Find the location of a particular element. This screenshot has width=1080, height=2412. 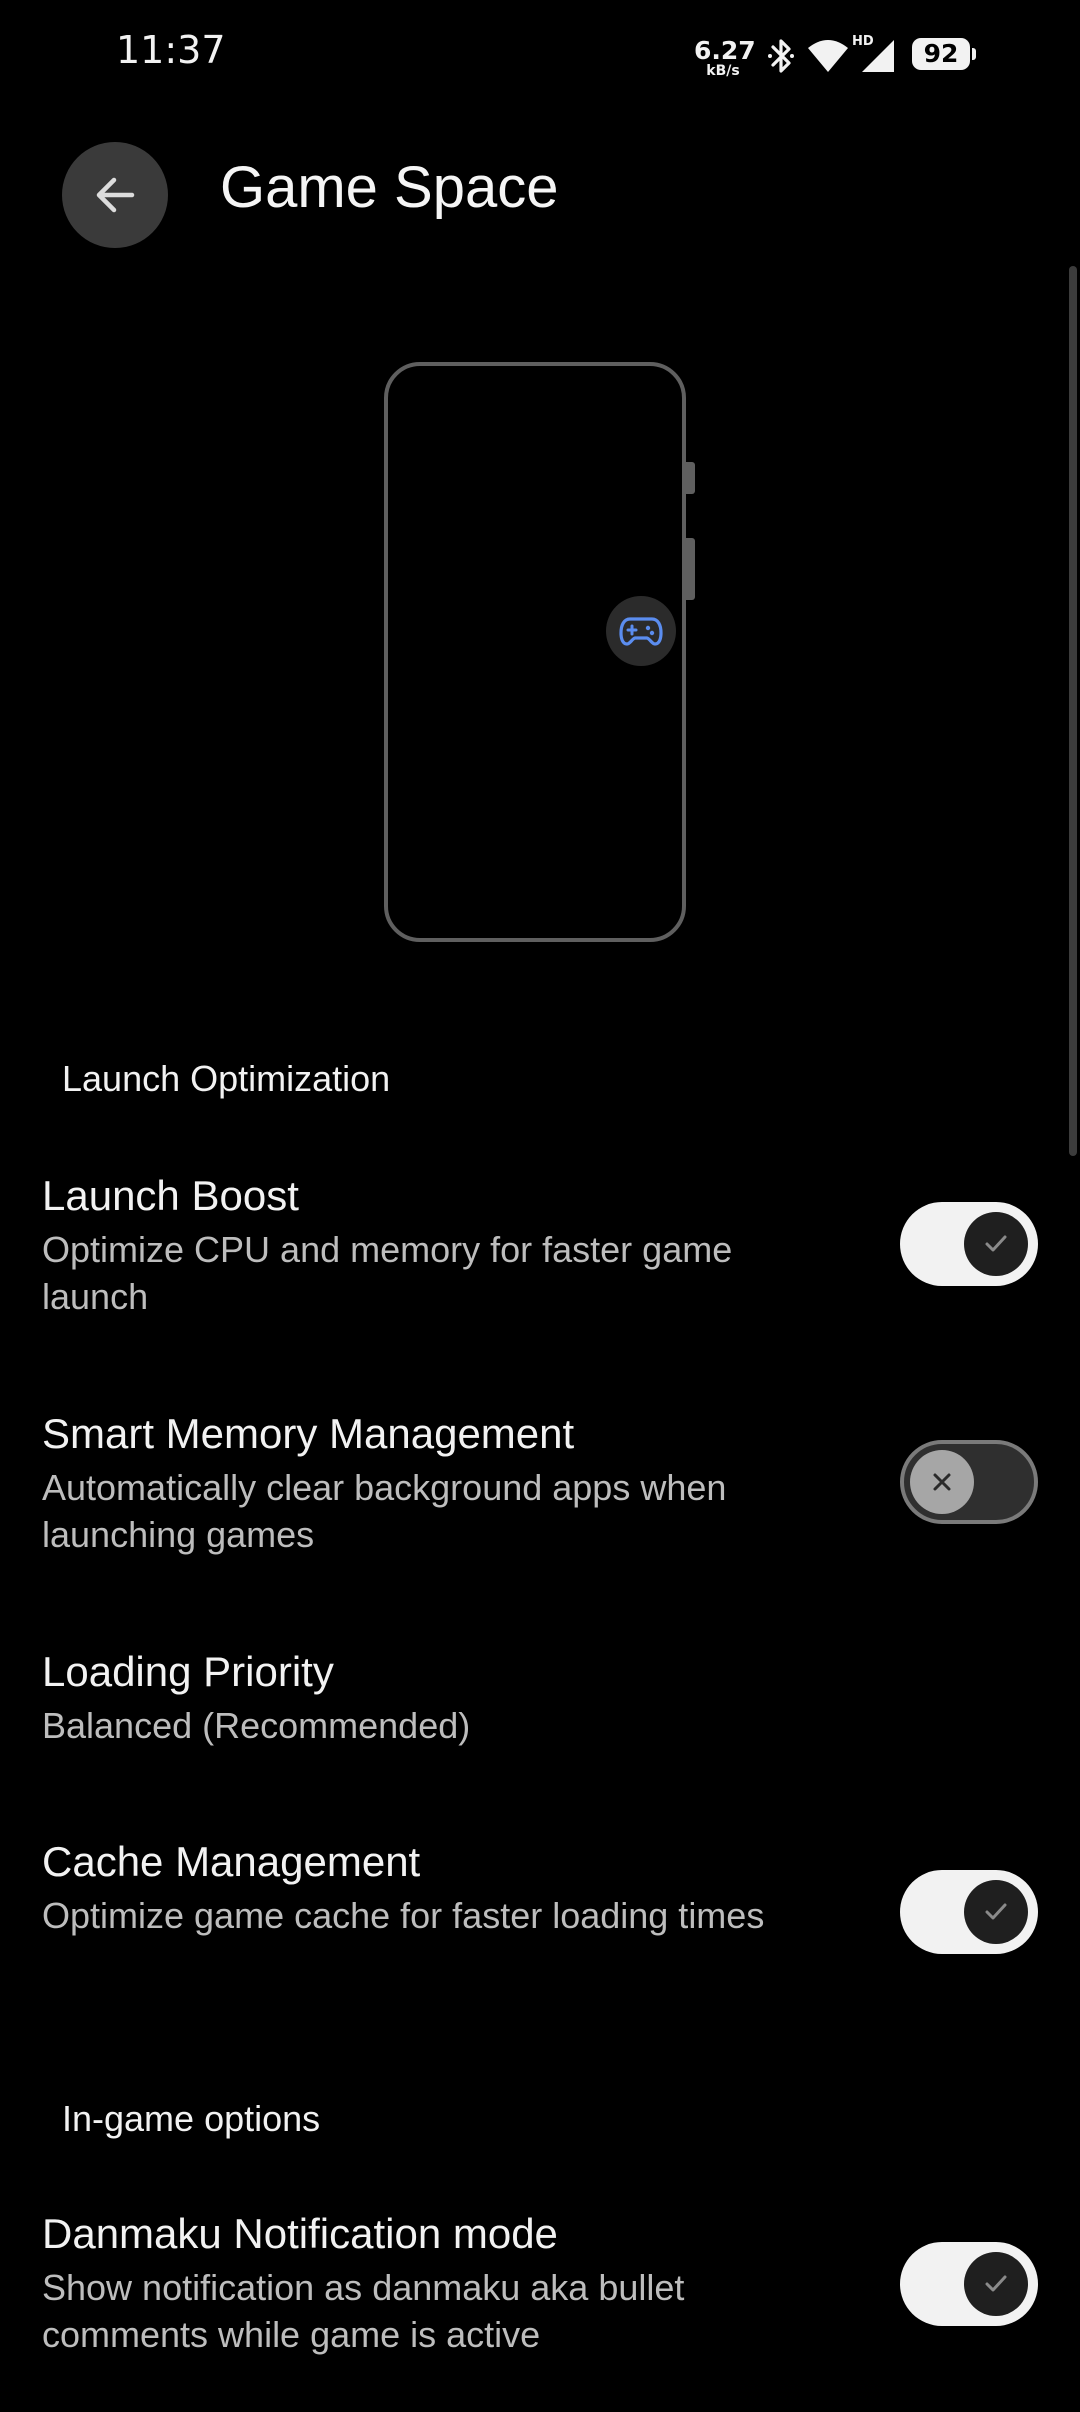

smart-memory-management-toggle is located at coordinates (969, 1482).